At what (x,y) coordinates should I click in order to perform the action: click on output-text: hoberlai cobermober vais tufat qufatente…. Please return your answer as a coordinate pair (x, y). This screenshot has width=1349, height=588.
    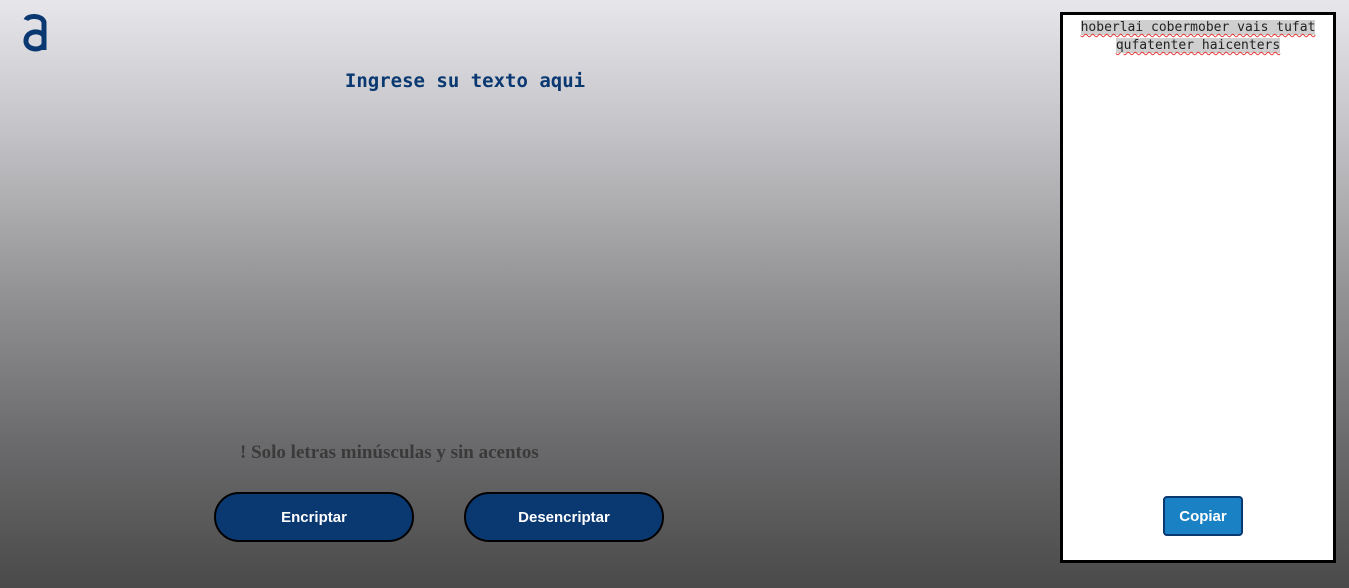
    Looking at the image, I should click on (1198, 37).